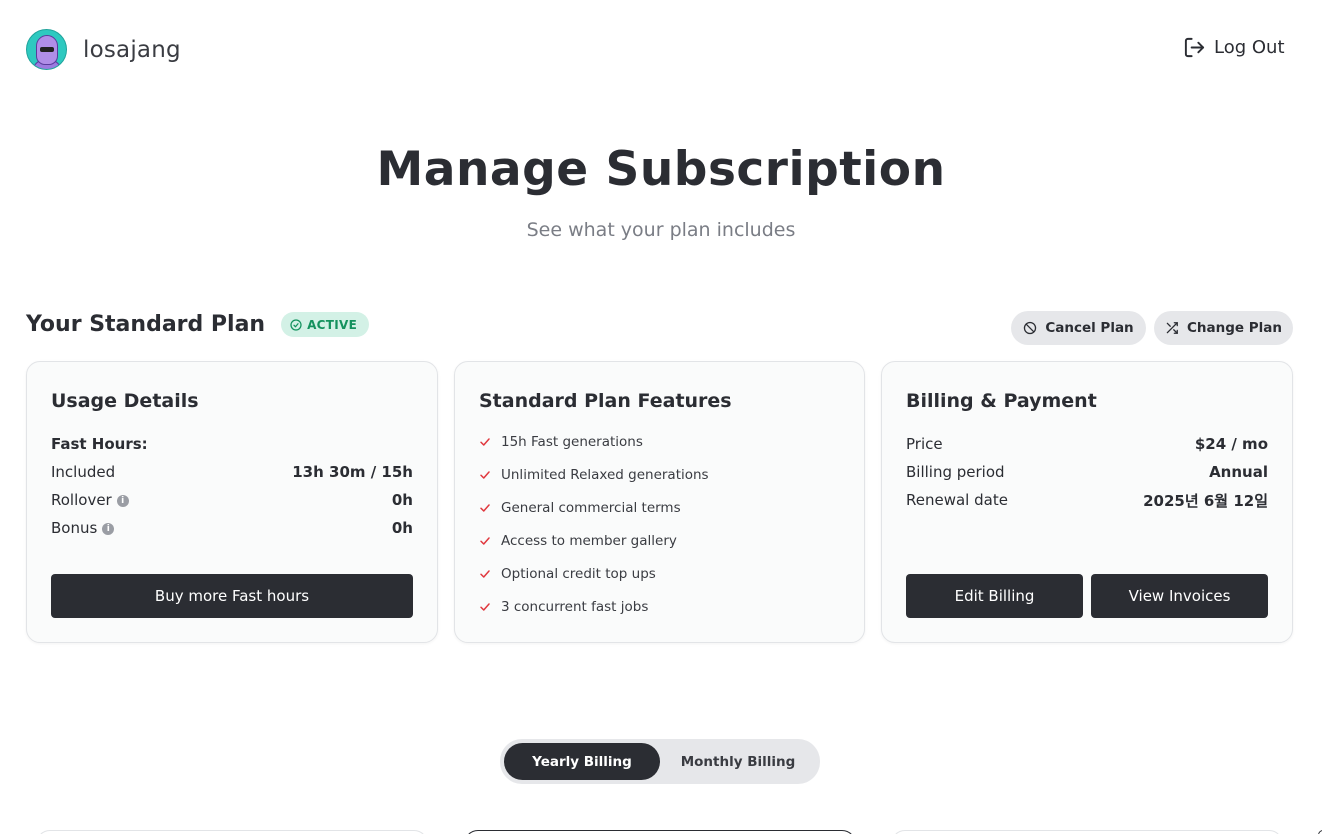 This screenshot has height=834, width=1322. What do you see at coordinates (132, 49) in the screenshot?
I see `username: losajang` at bounding box center [132, 49].